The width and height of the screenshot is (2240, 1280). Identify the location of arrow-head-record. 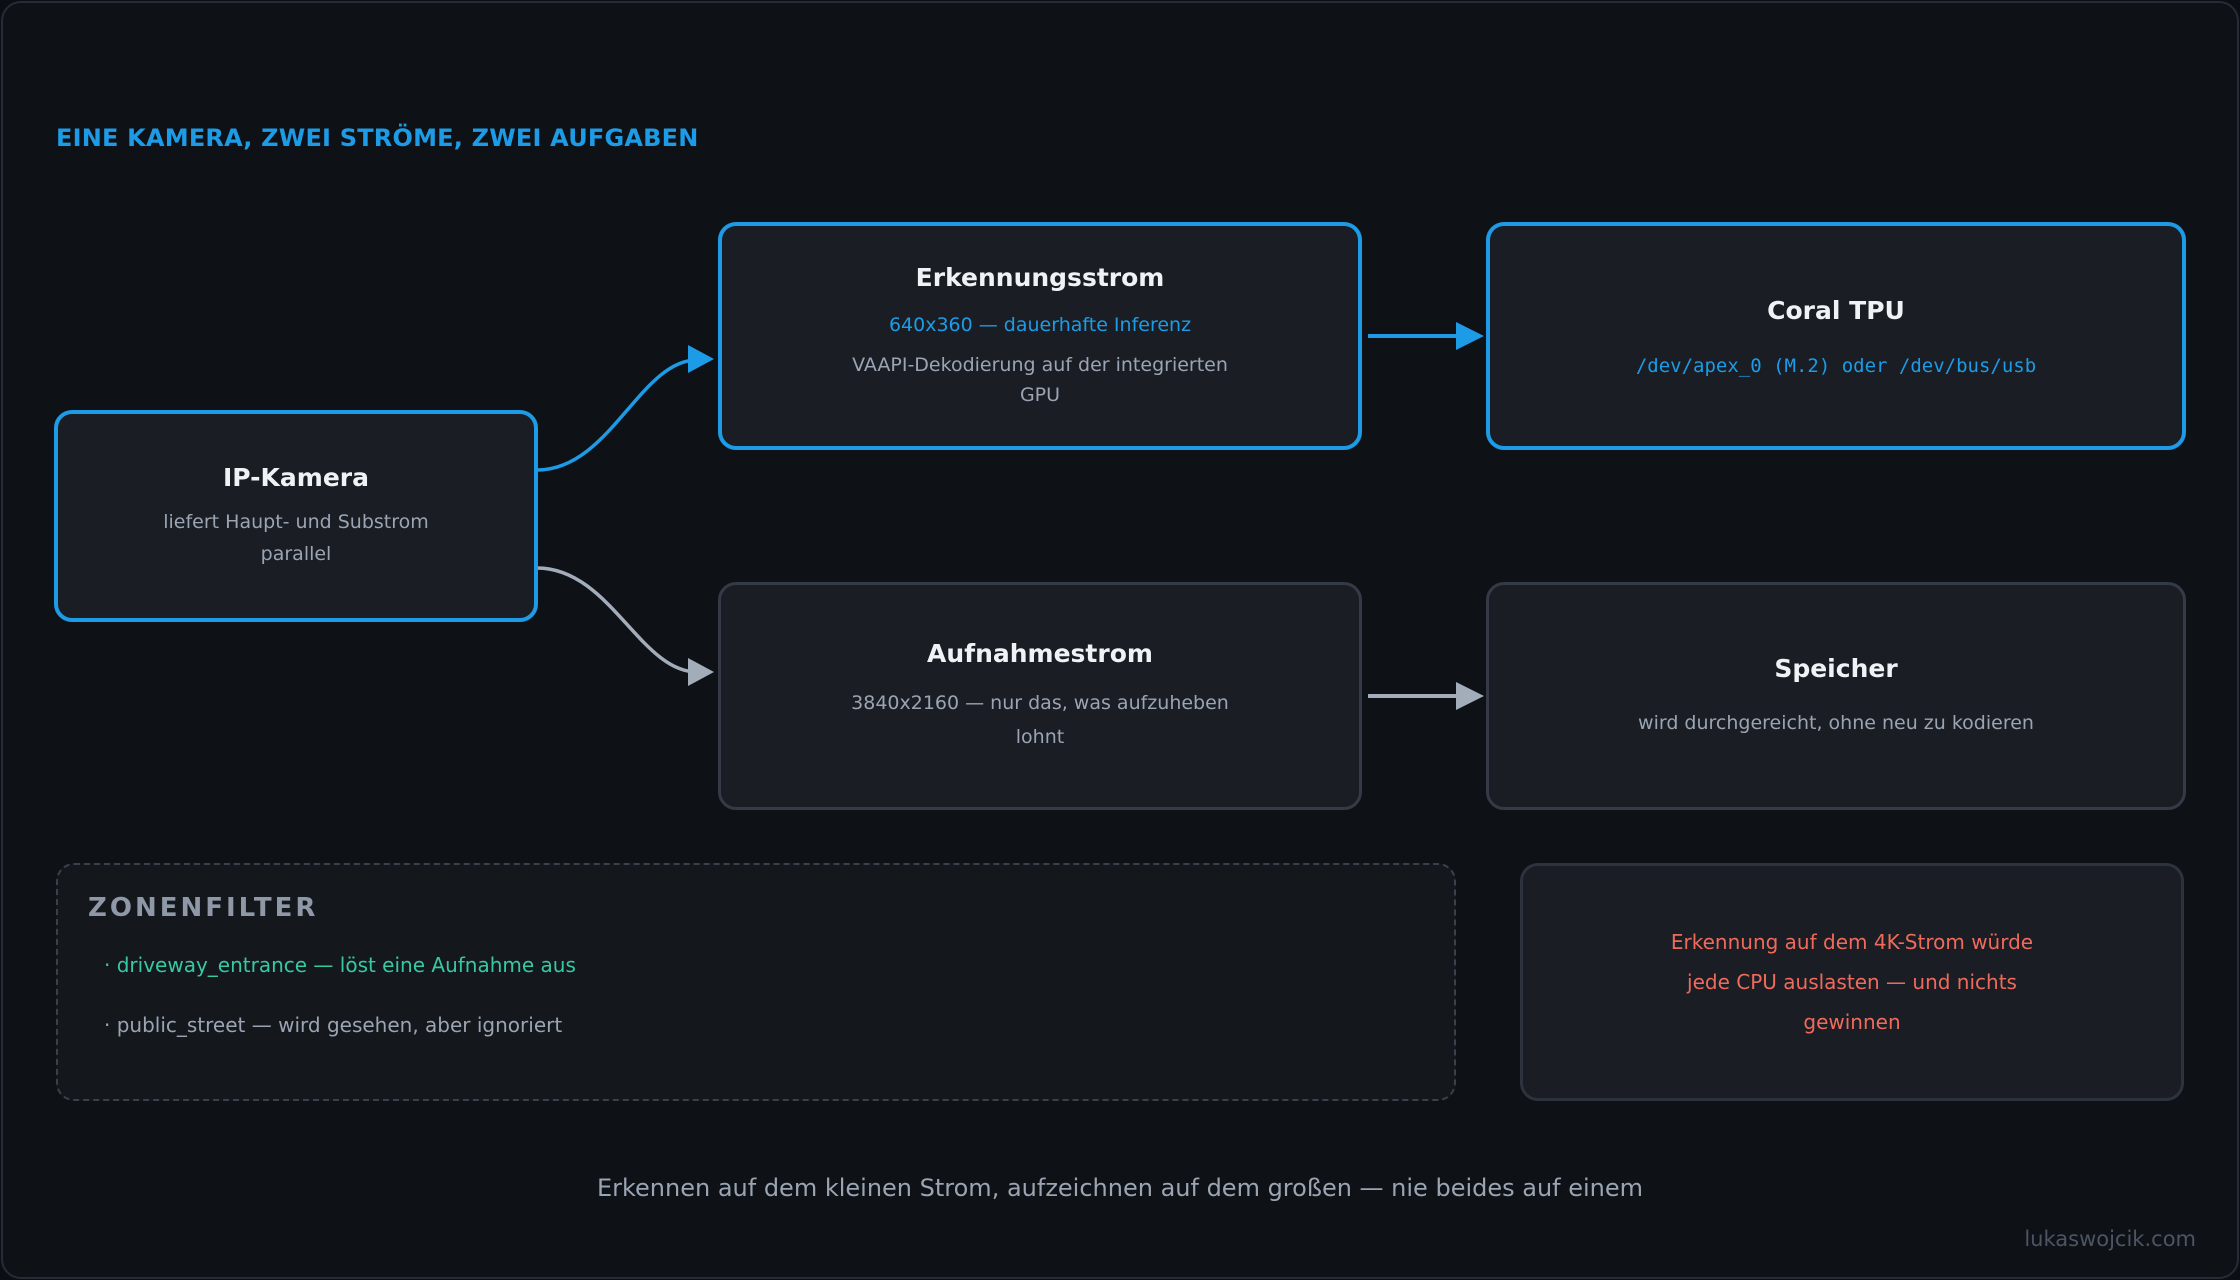
(701, 672).